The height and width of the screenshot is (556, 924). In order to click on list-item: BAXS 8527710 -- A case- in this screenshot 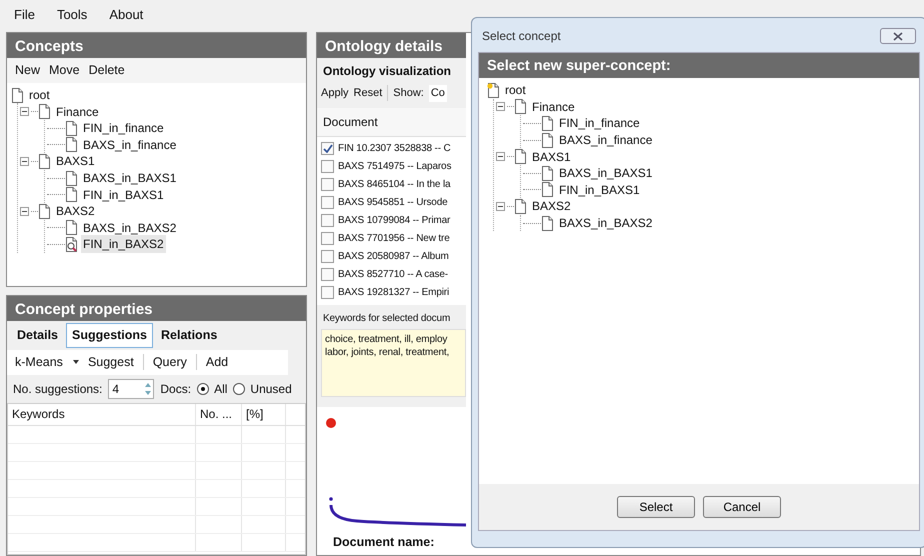, I will do `click(393, 274)`.